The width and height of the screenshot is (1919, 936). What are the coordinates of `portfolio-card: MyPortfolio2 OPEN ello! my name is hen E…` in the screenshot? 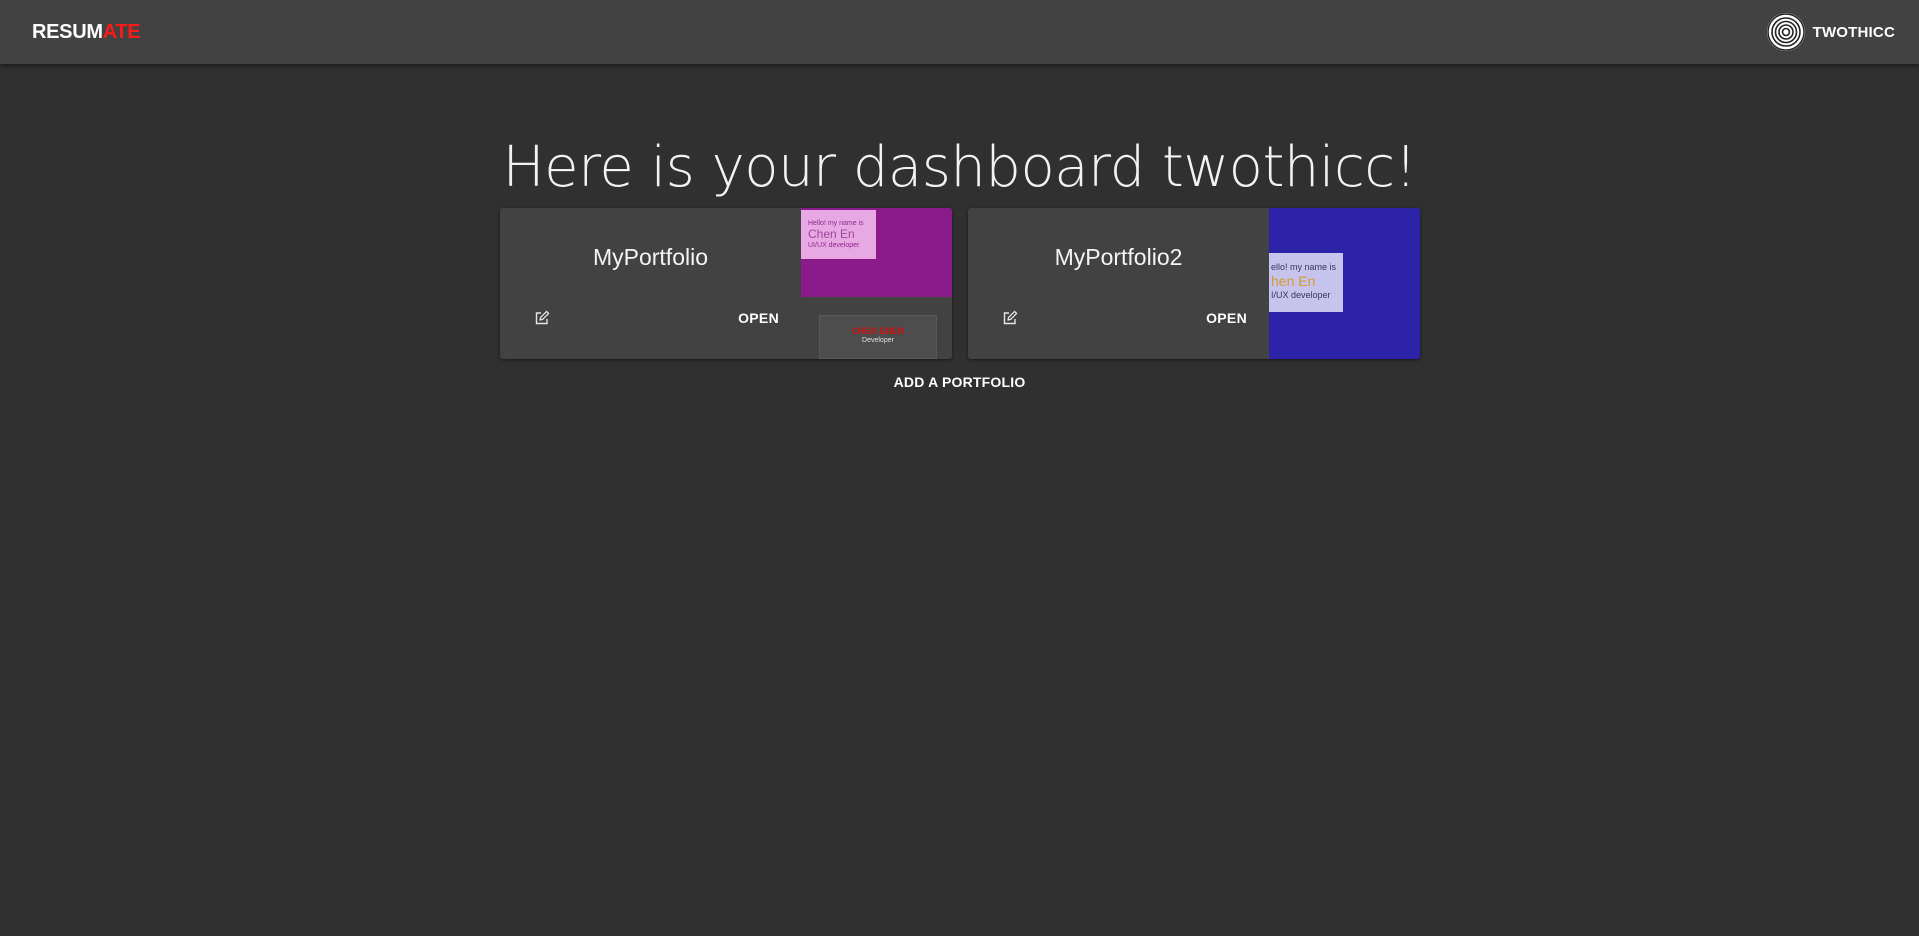 It's located at (1194, 283).